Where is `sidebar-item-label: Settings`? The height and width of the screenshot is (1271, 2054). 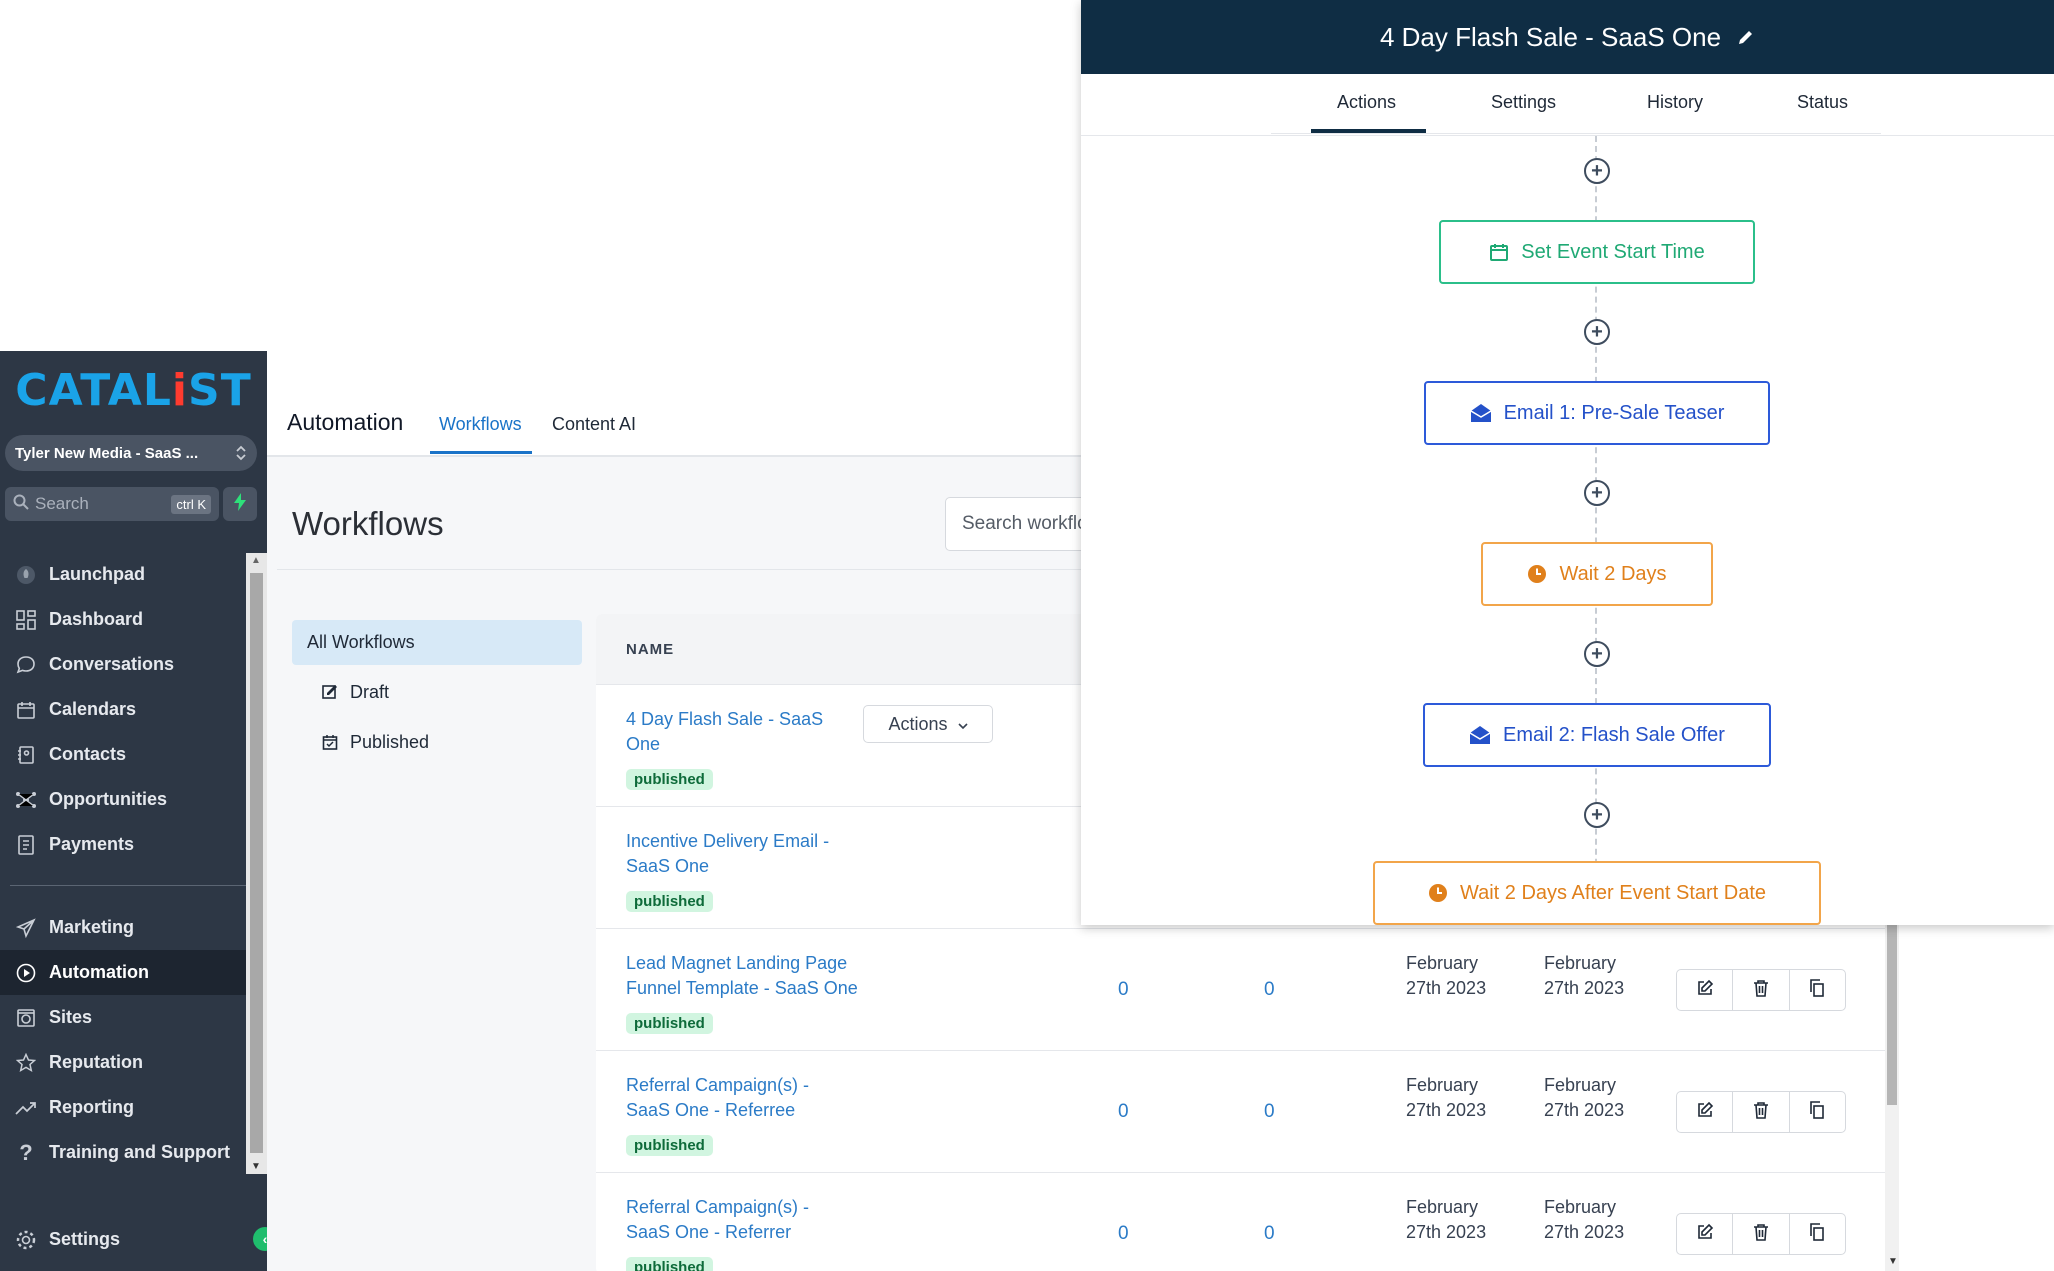
sidebar-item-label: Settings is located at coordinates (85, 1239).